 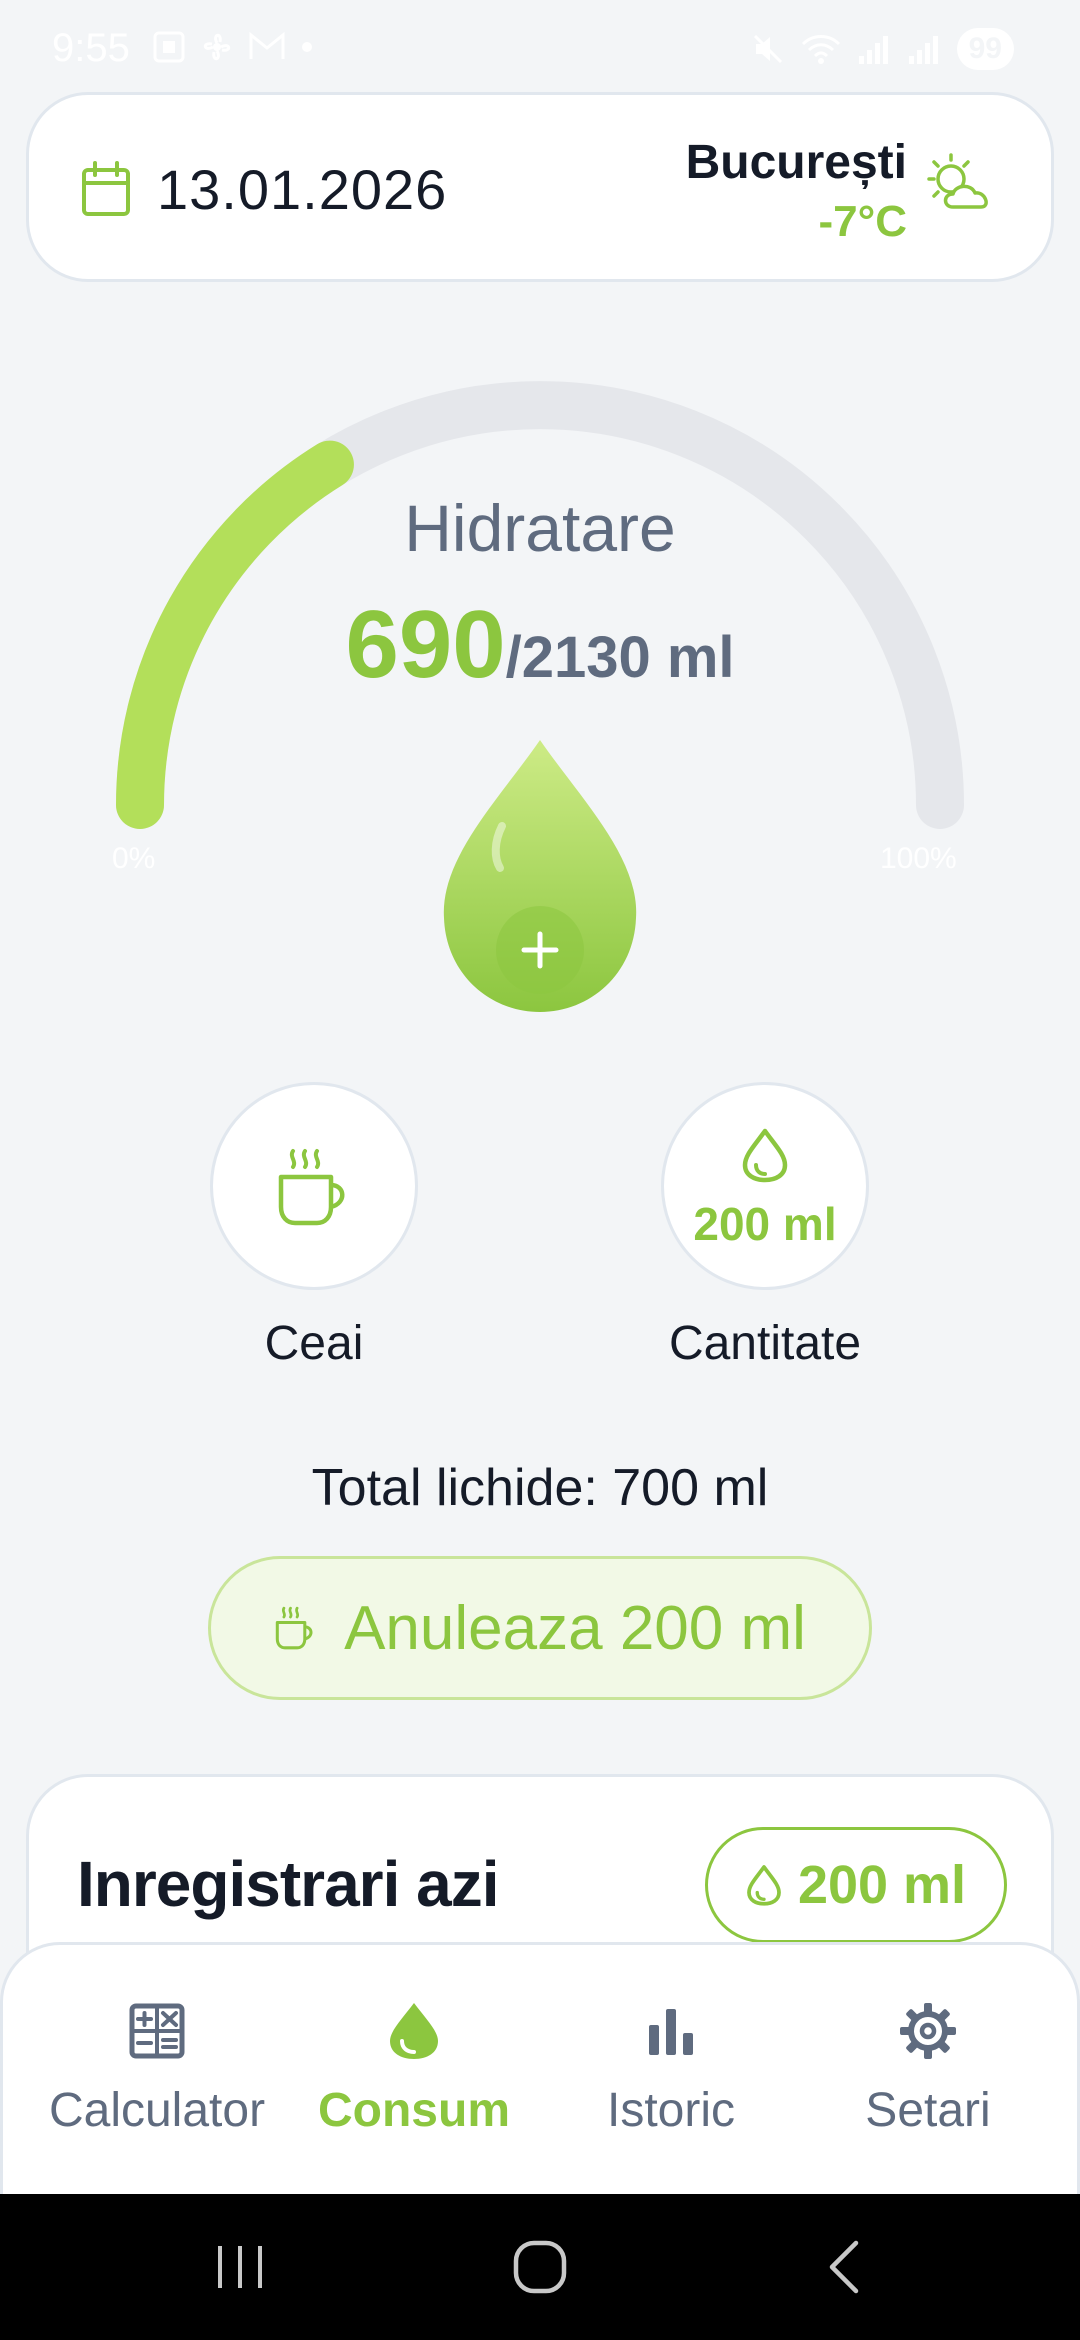 What do you see at coordinates (620, 657) in the screenshot?
I see `gauge-goal-amount: /2130 ml` at bounding box center [620, 657].